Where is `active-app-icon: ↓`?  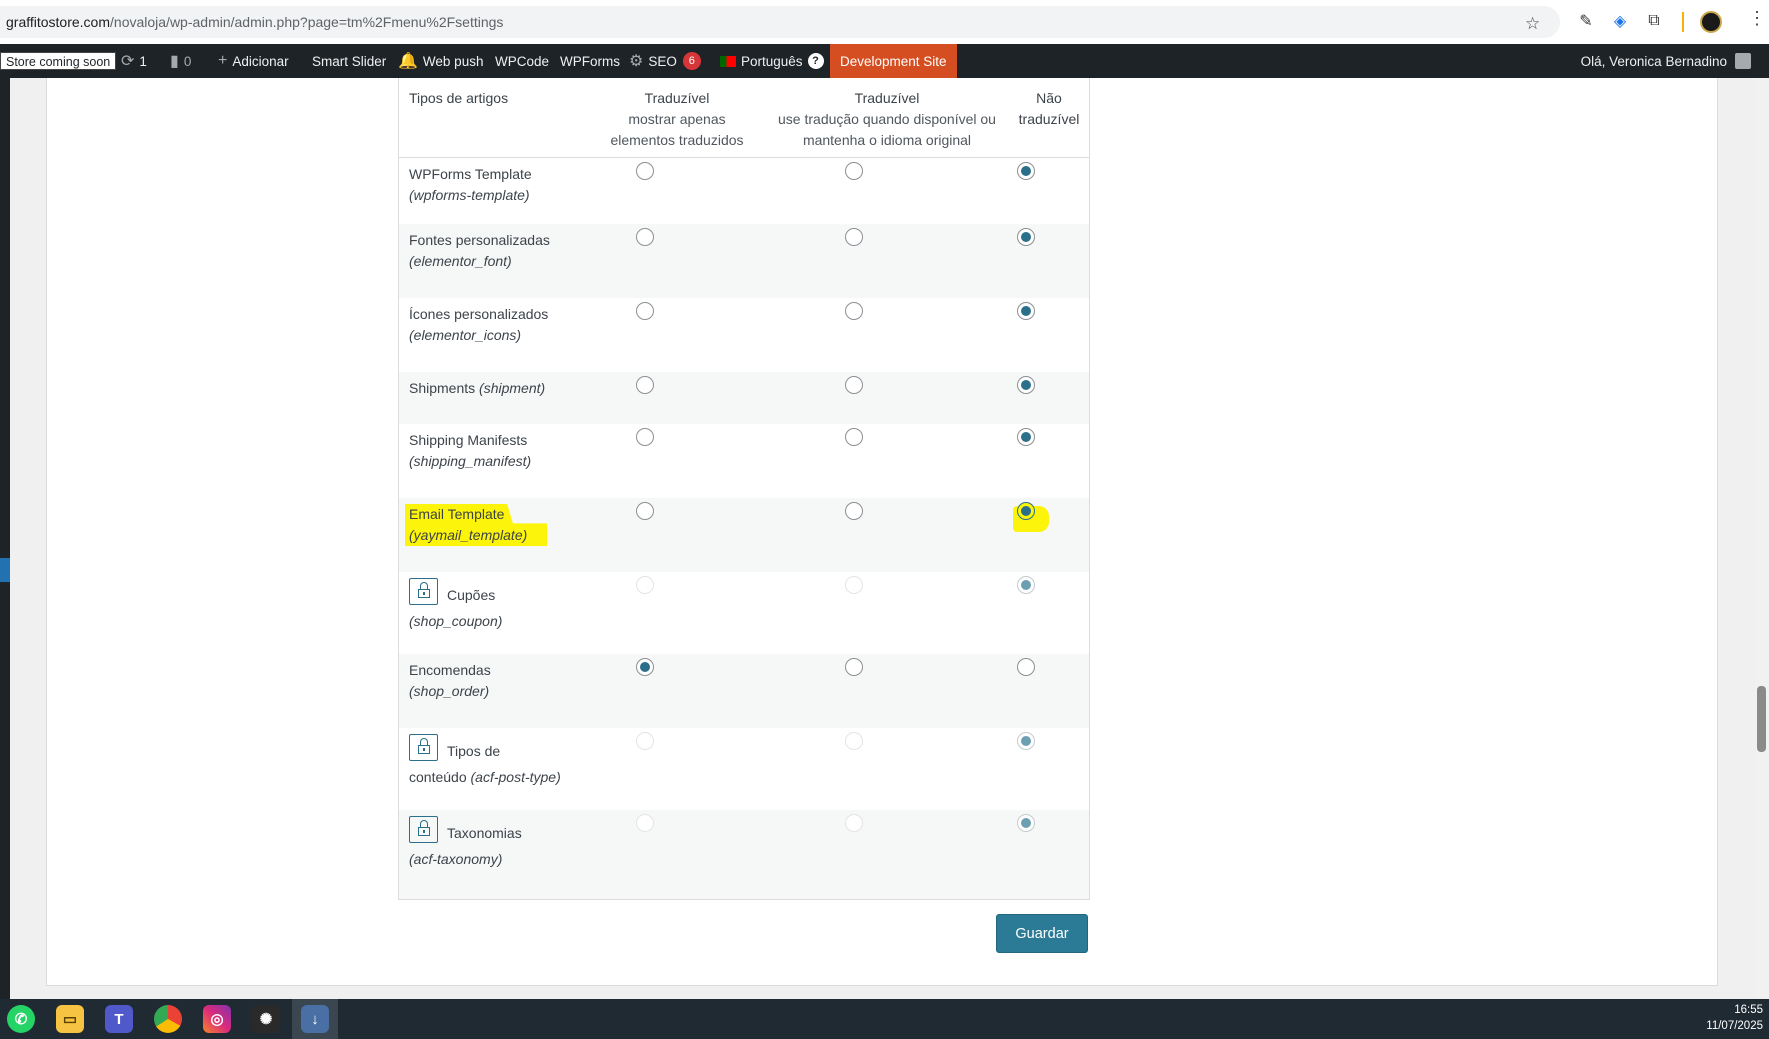 active-app-icon: ↓ is located at coordinates (315, 1019).